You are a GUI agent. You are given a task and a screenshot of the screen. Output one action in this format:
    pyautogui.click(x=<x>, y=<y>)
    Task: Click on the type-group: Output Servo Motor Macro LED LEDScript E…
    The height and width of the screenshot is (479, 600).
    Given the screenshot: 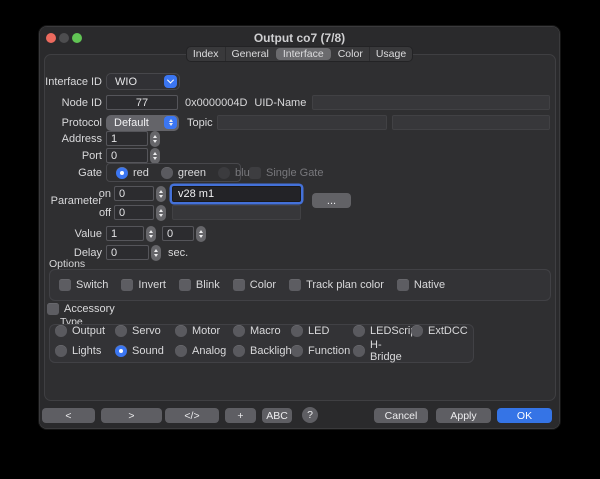 What is the action you would take?
    pyautogui.click(x=261, y=343)
    